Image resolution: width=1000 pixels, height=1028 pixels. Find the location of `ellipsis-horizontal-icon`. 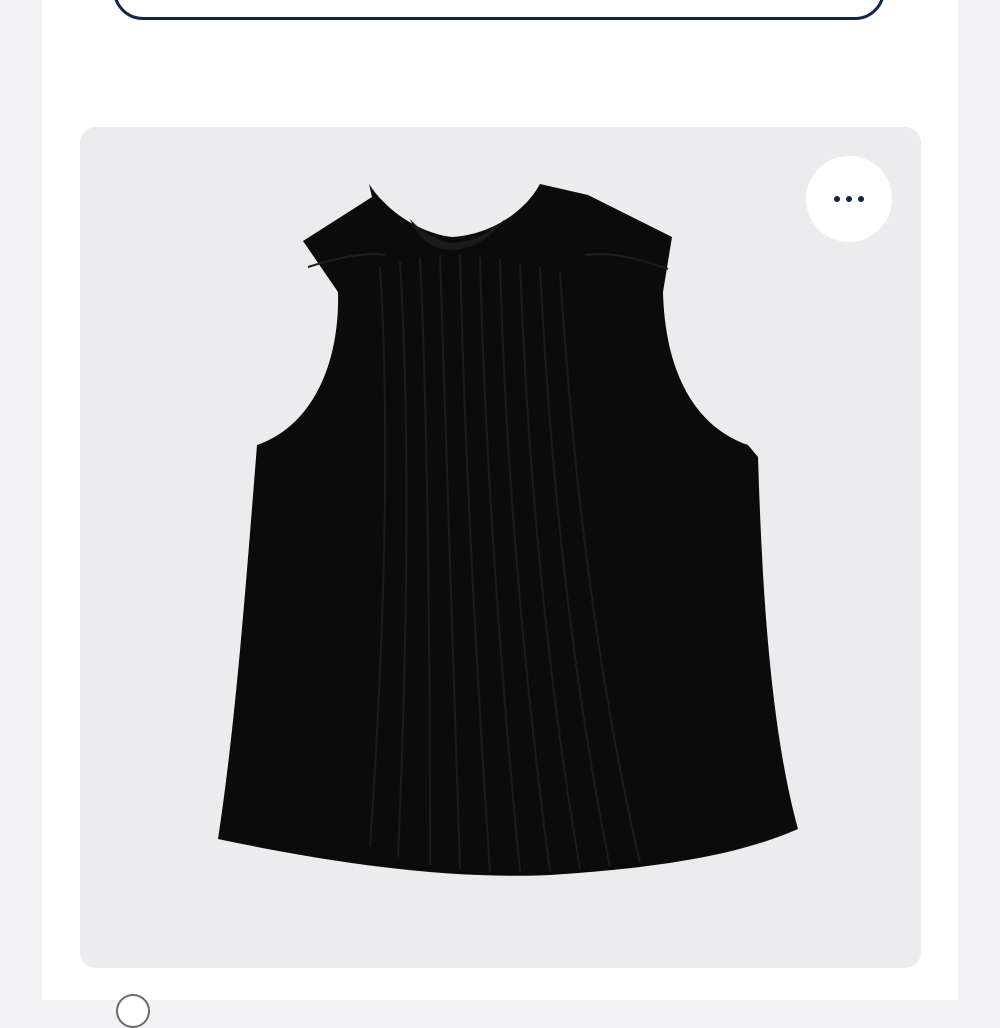

ellipsis-horizontal-icon is located at coordinates (849, 199).